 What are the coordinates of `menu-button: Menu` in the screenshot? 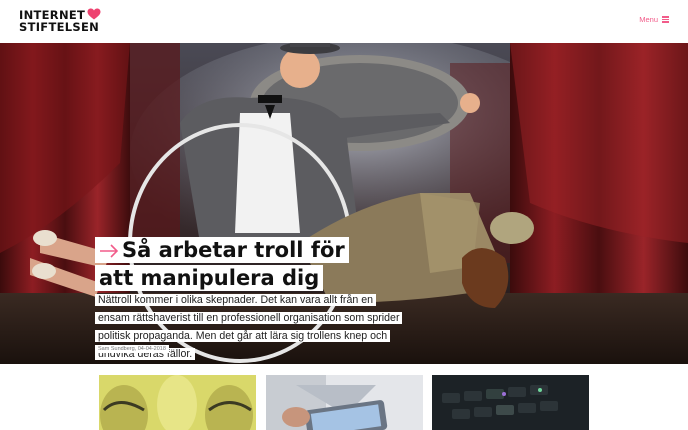 It's located at (654, 19).